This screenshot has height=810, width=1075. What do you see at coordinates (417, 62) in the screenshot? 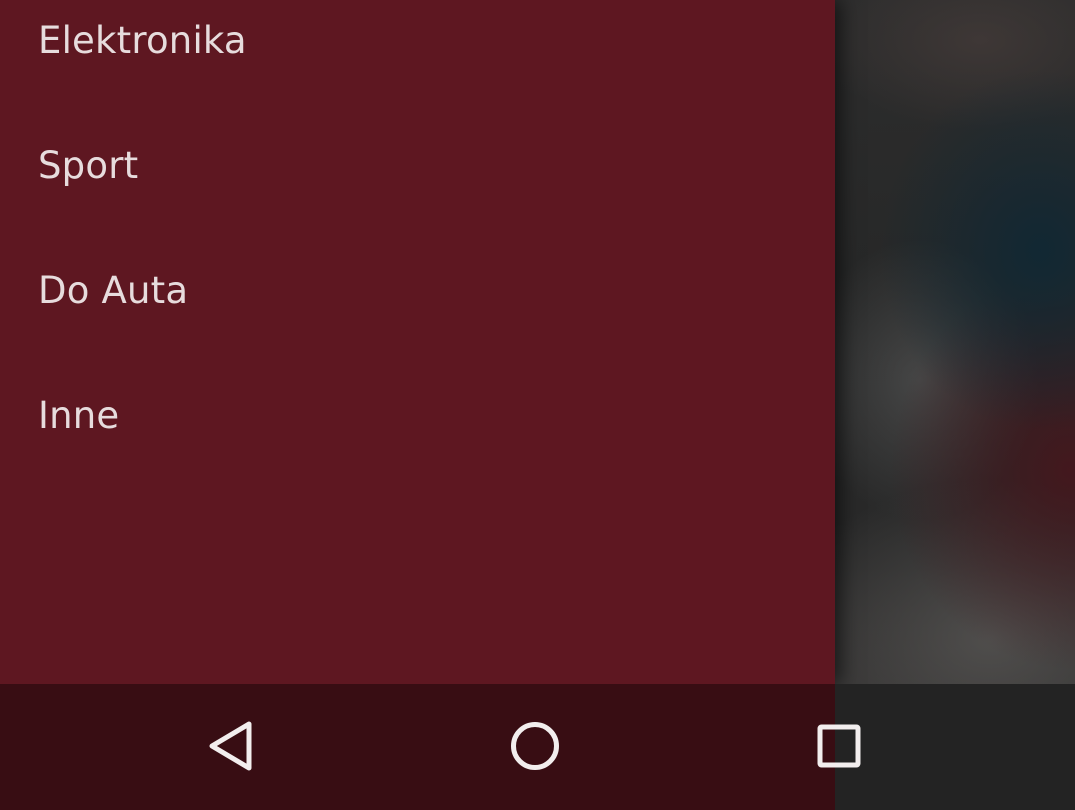
I see `menu-item-elektronika: Elektronika` at bounding box center [417, 62].